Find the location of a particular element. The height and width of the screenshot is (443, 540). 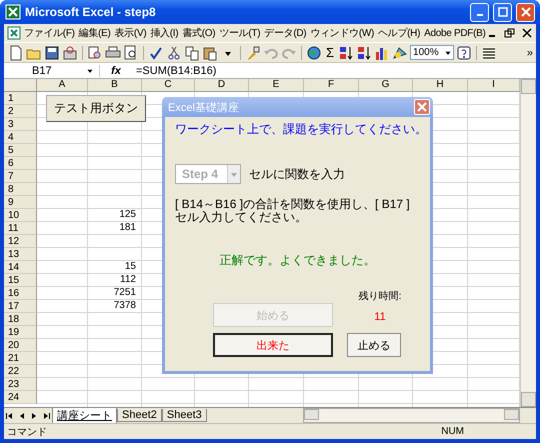

row-header: 16 is located at coordinates (20, 293).